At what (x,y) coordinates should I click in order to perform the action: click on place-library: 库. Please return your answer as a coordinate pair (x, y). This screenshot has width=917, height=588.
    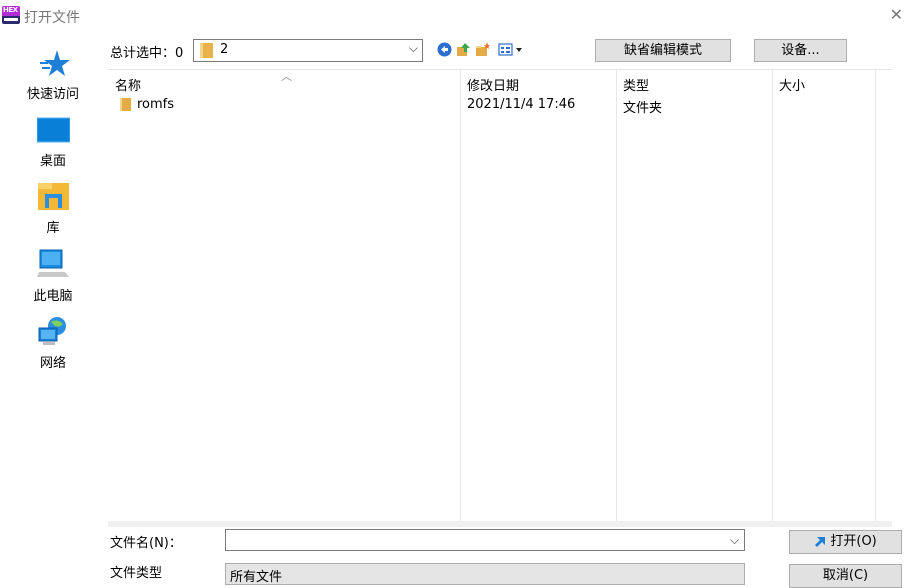
    Looking at the image, I should click on (53, 208).